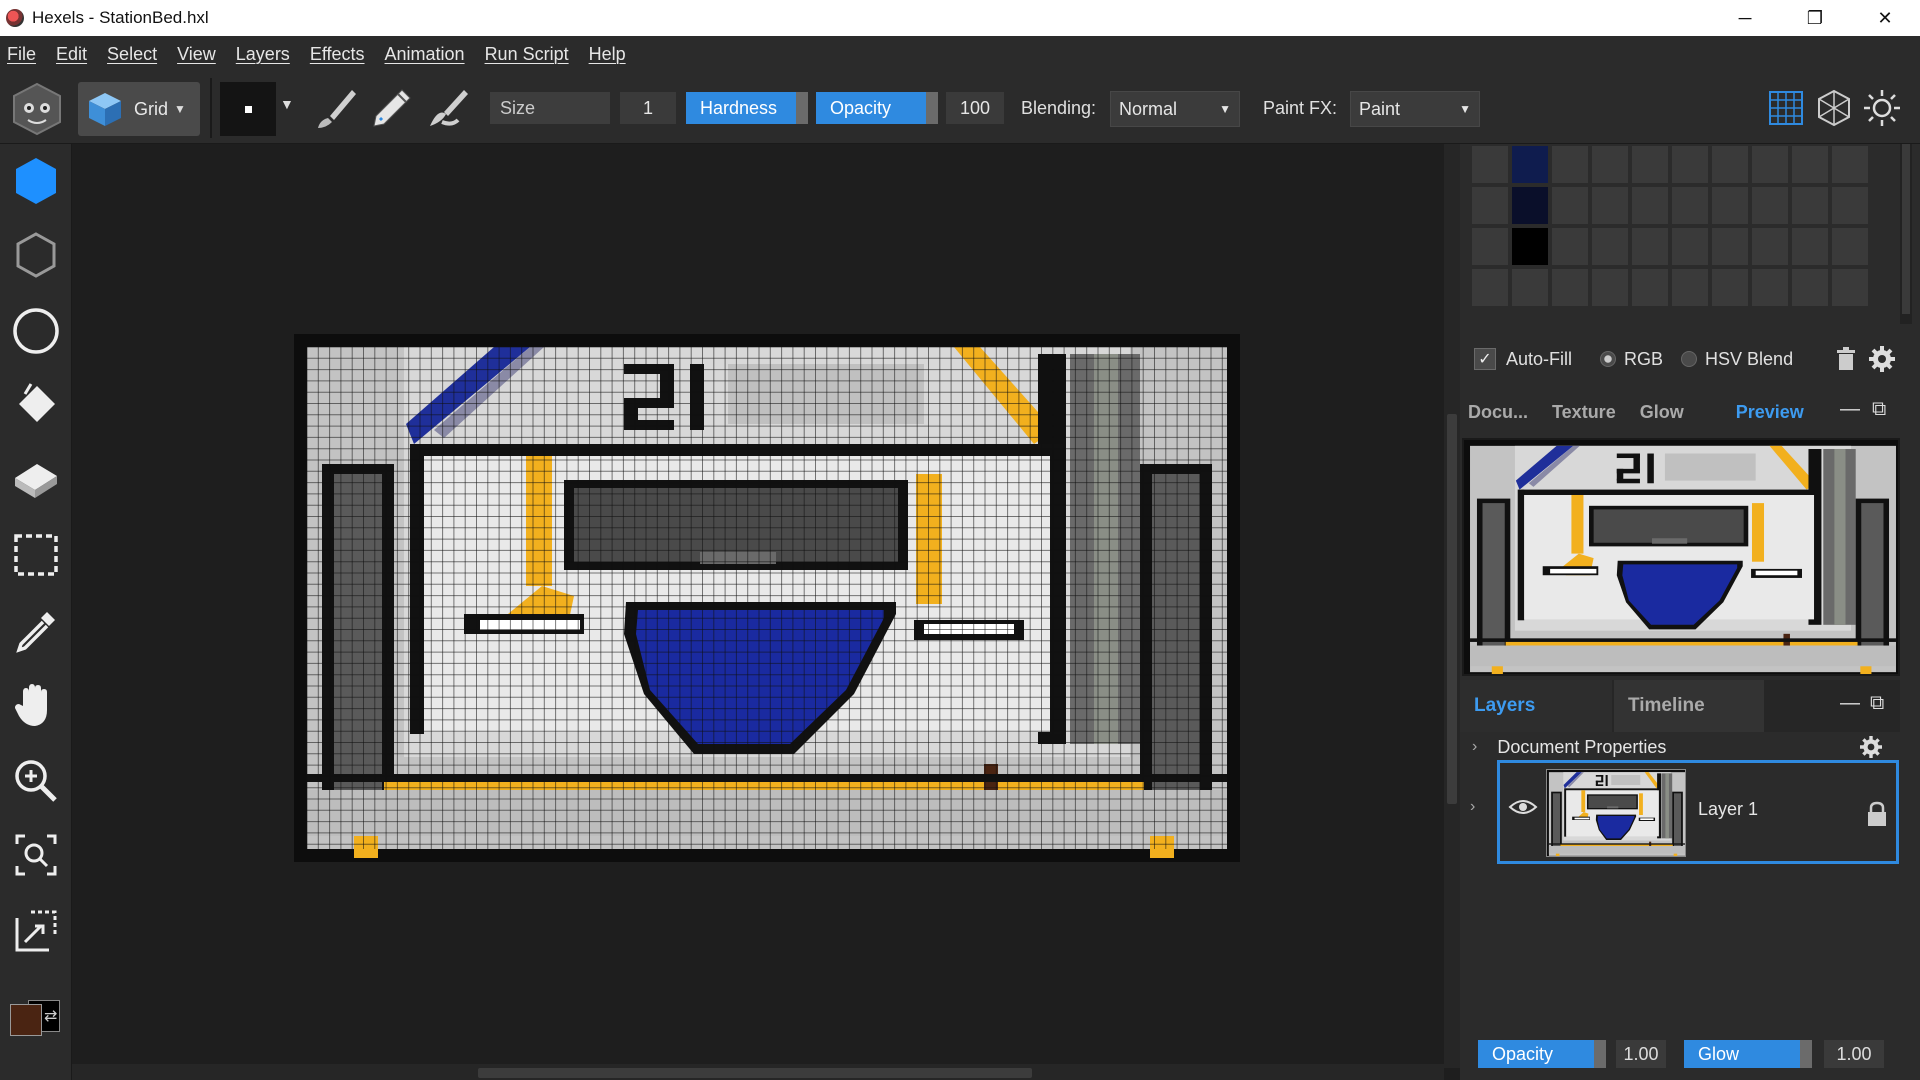  Describe the element at coordinates (1882, 108) in the screenshot. I see `light-mode-icon` at that location.